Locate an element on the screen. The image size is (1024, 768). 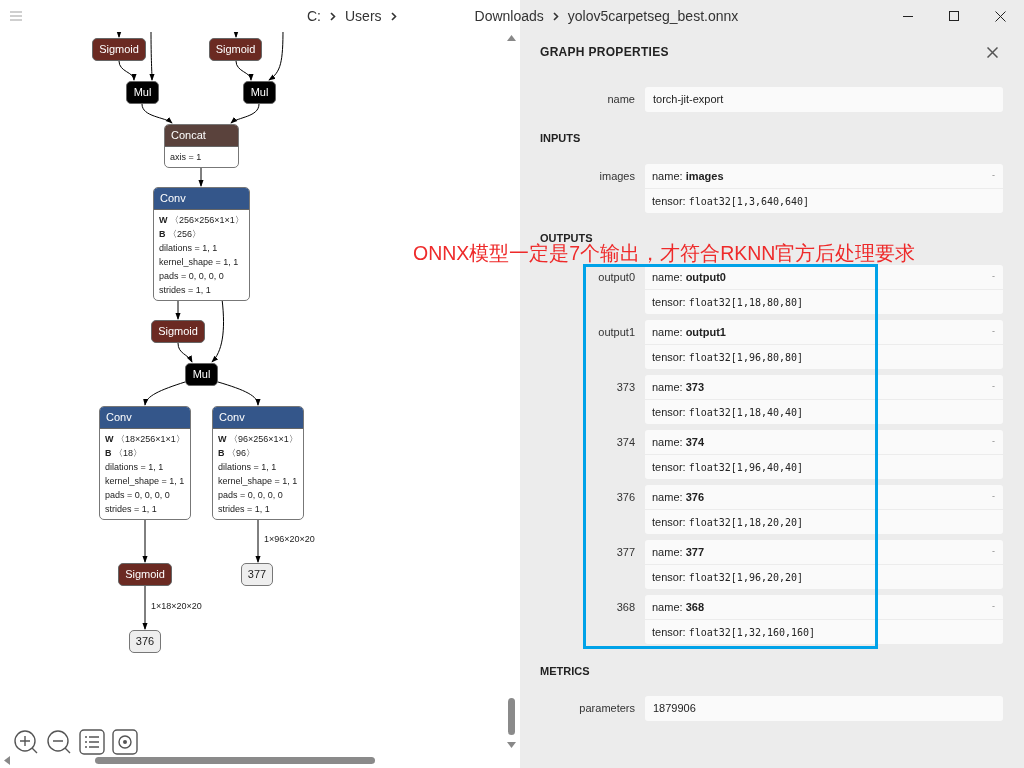
tensor-type: tensor: float32[1,96,20,20] is located at coordinates (728, 577).